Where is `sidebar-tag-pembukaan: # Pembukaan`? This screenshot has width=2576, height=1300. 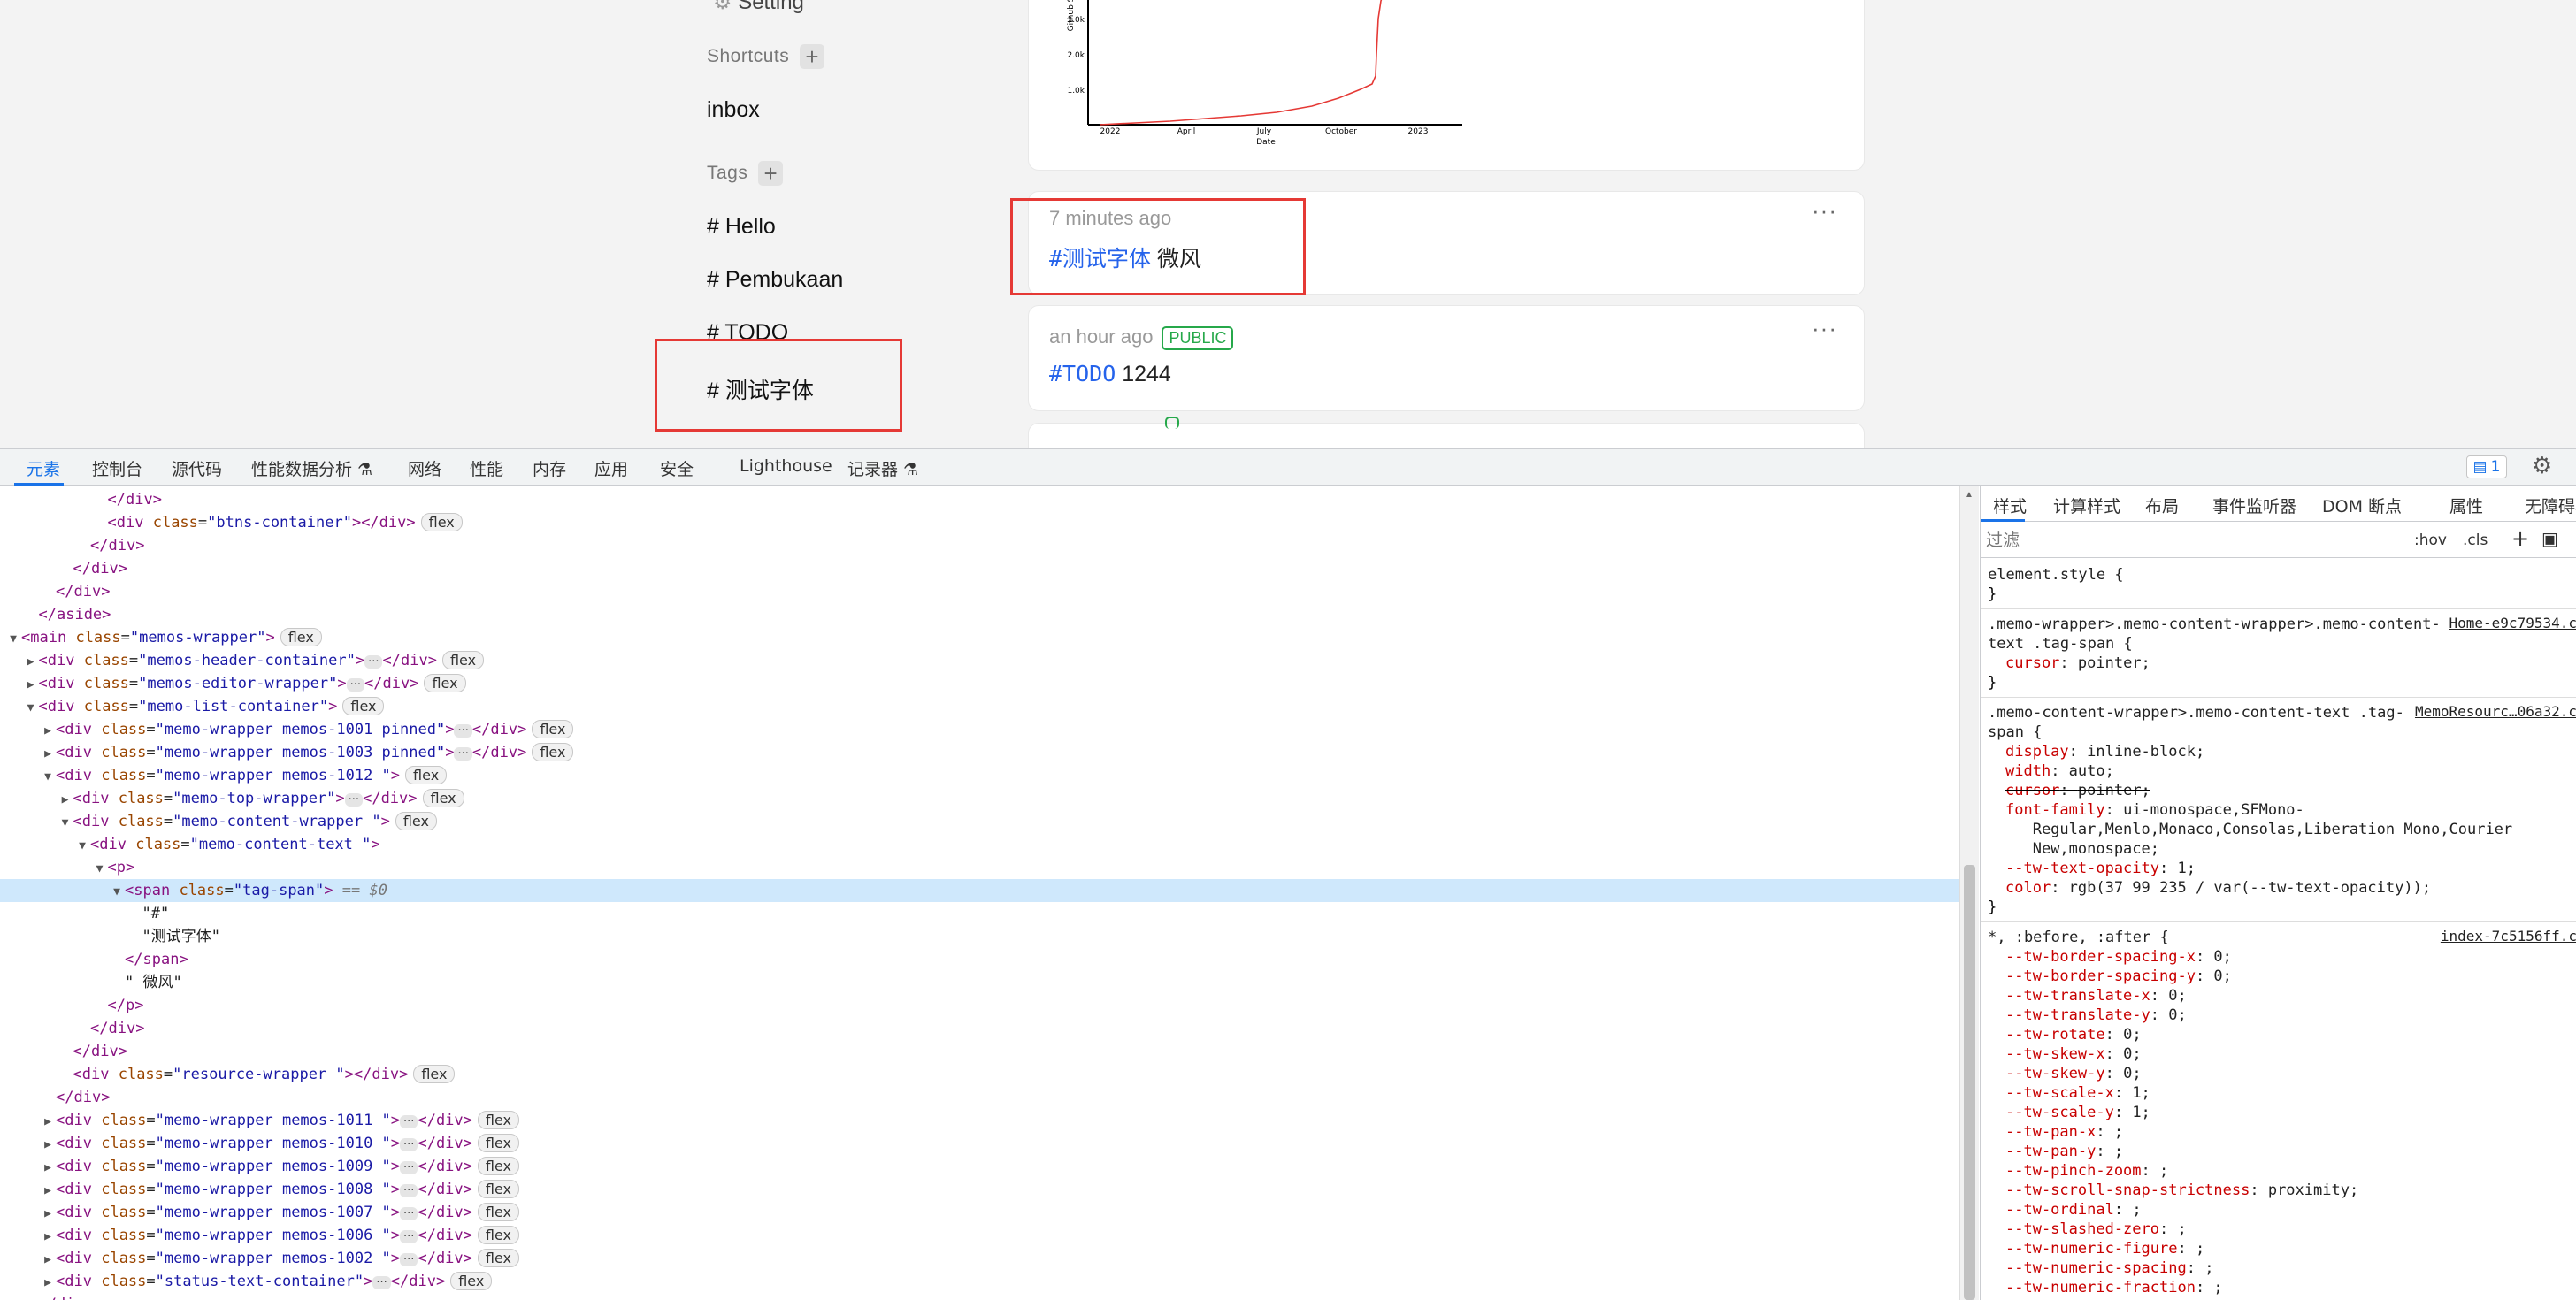 sidebar-tag-pembukaan: # Pembukaan is located at coordinates (775, 280).